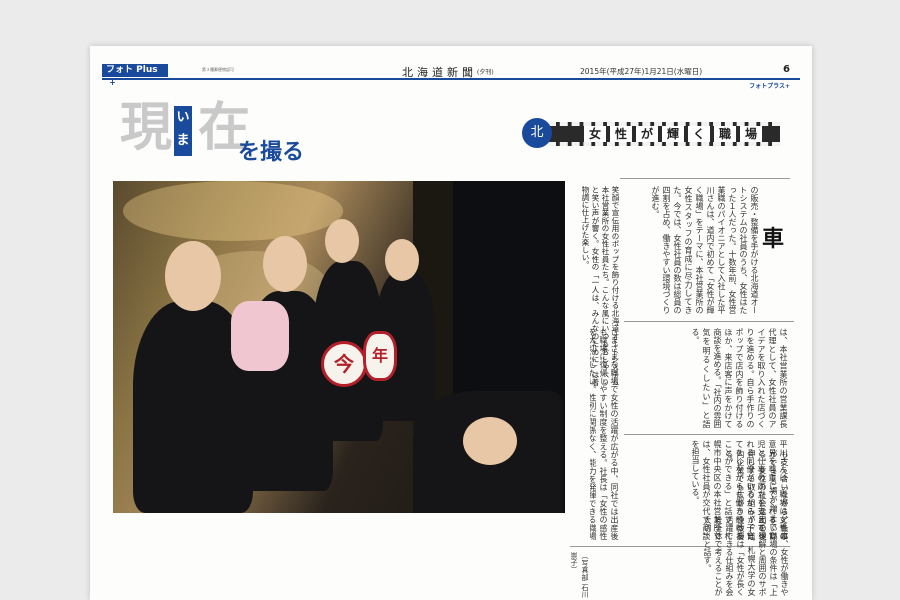 This screenshot has width=900, height=600. I want to click on hokkaido-badge-icon: 北, so click(537, 133).